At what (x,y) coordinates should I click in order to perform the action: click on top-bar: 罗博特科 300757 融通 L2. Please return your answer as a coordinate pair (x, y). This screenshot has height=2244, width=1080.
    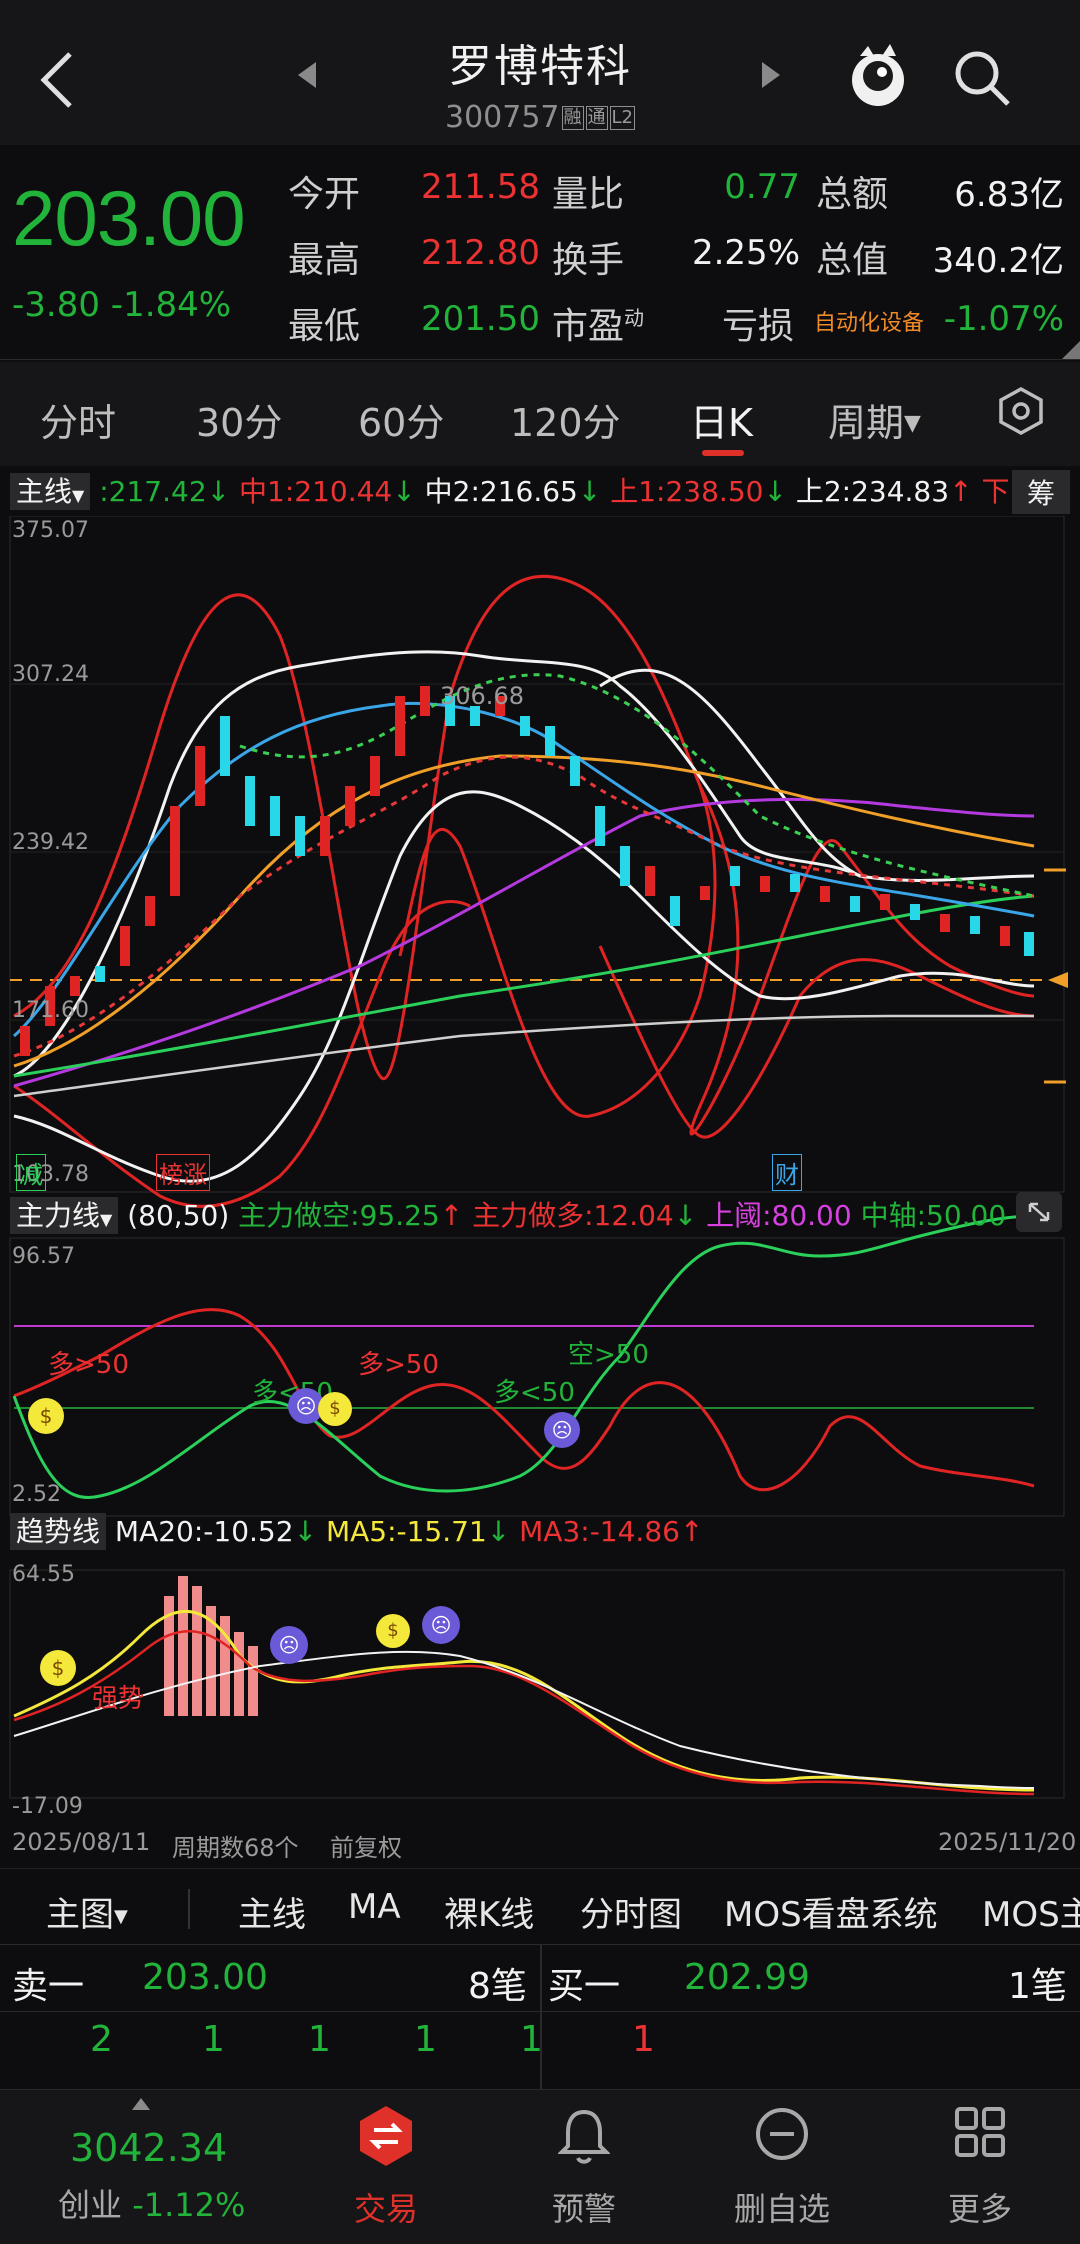
    Looking at the image, I should click on (540, 72).